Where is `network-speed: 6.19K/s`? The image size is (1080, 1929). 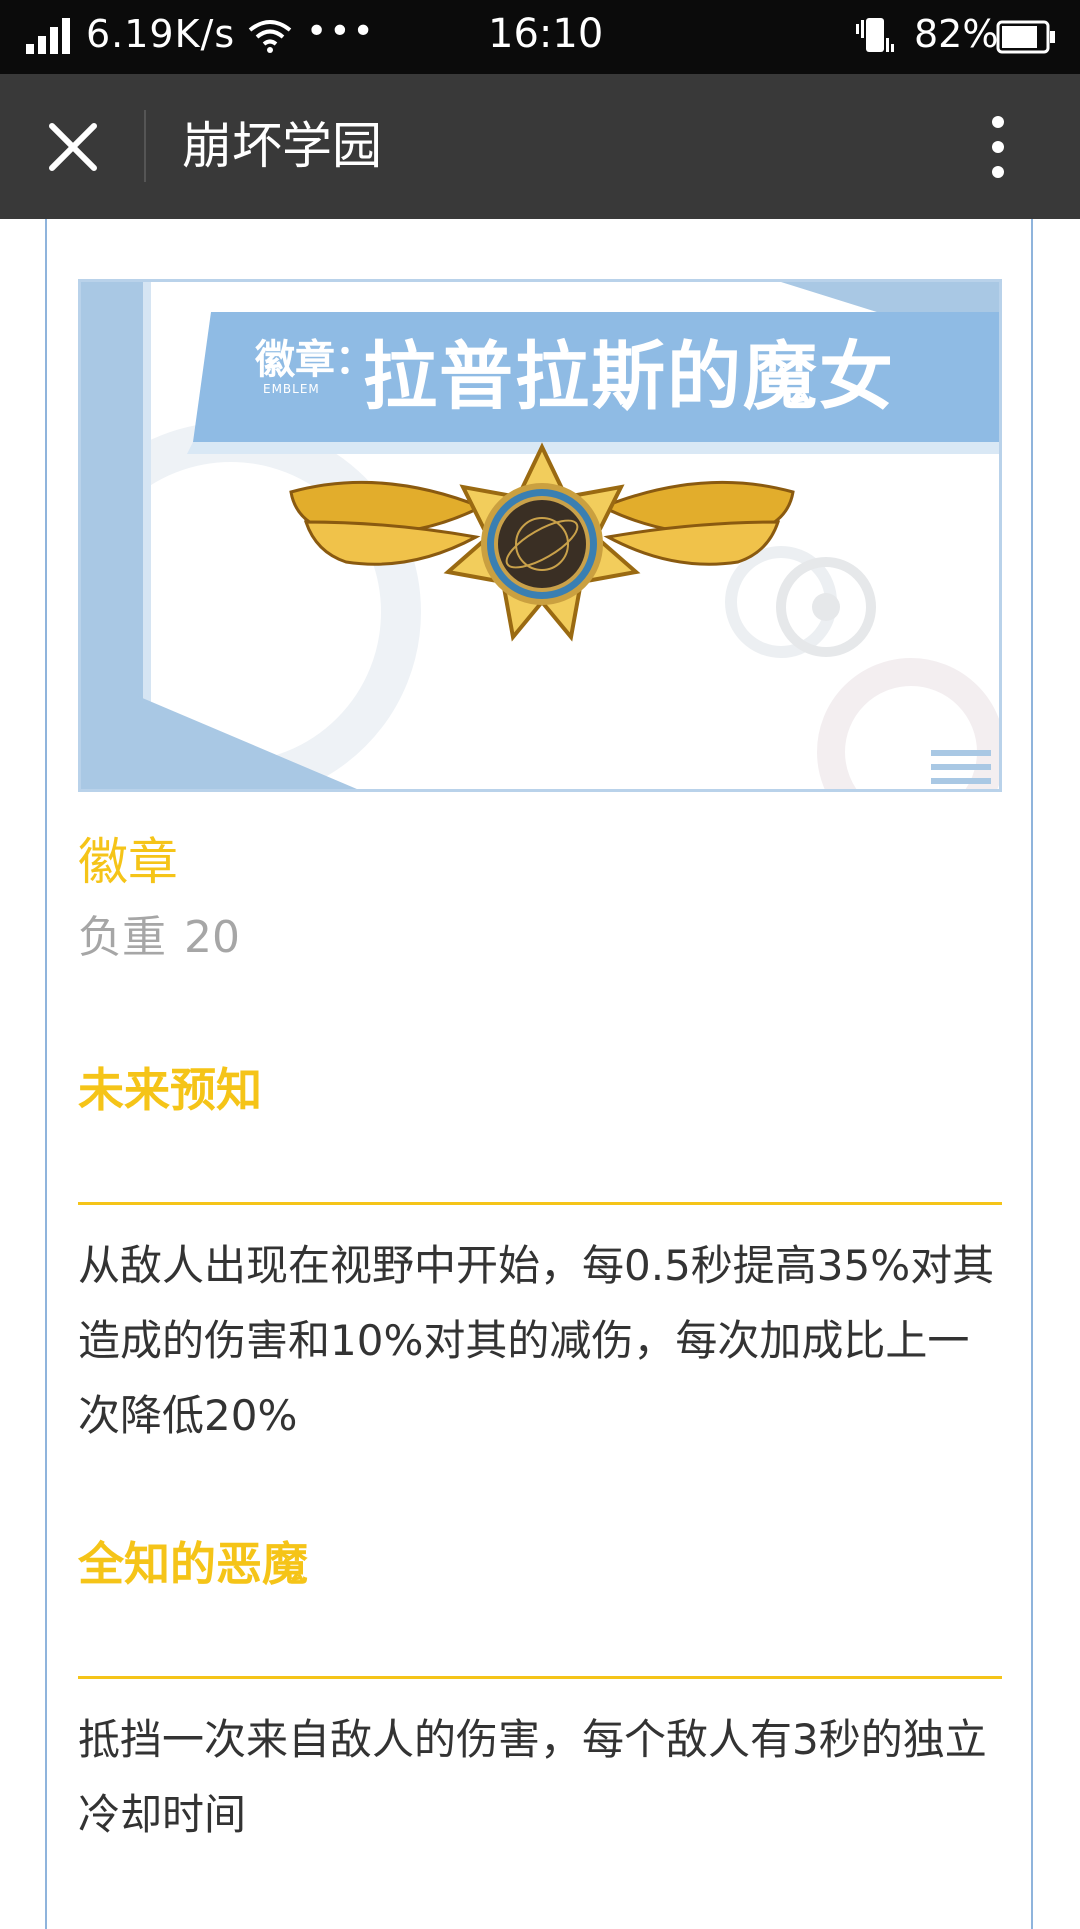 network-speed: 6.19K/s is located at coordinates (161, 34).